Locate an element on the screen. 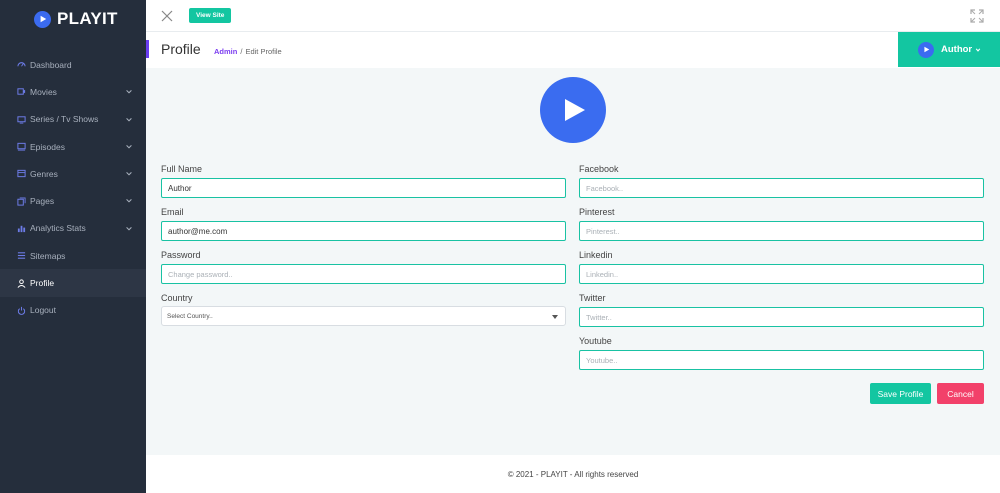 Image resolution: width=1000 pixels, height=493 pixels. sidebar-item-label: Profile is located at coordinates (42, 283).